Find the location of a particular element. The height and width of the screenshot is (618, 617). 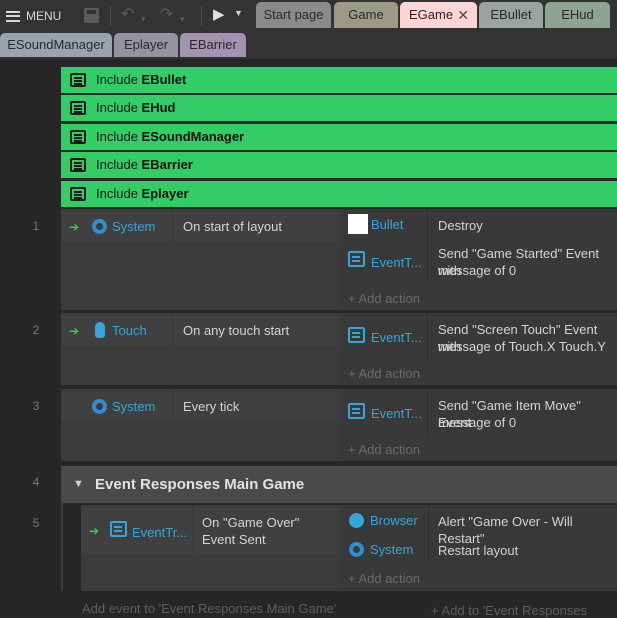

event-number: 3 is located at coordinates (36, 406).